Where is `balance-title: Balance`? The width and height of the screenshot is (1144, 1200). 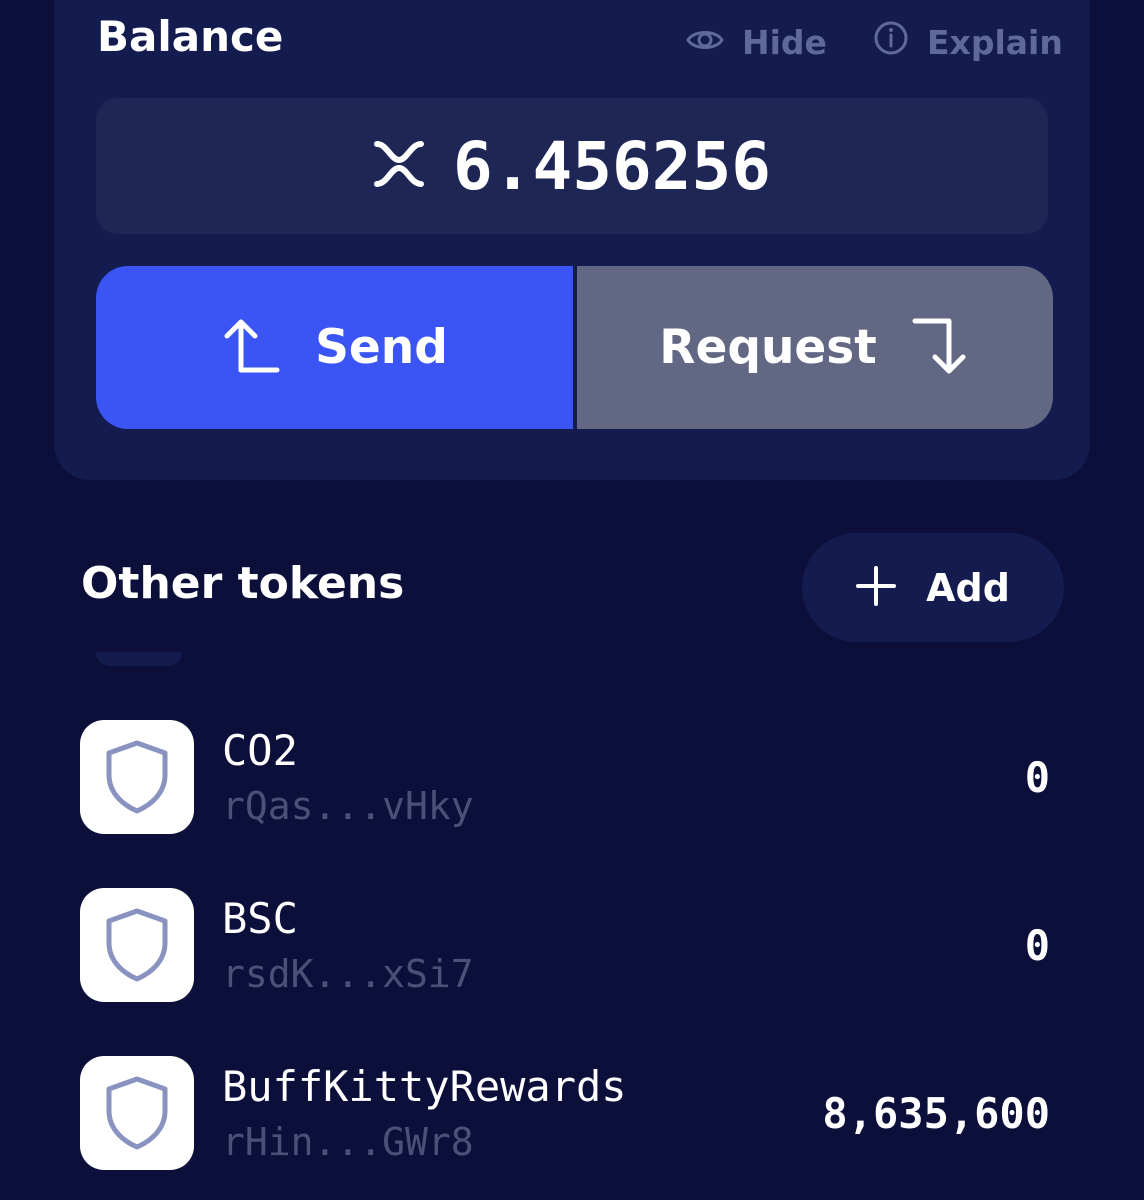 balance-title: Balance is located at coordinates (190, 36).